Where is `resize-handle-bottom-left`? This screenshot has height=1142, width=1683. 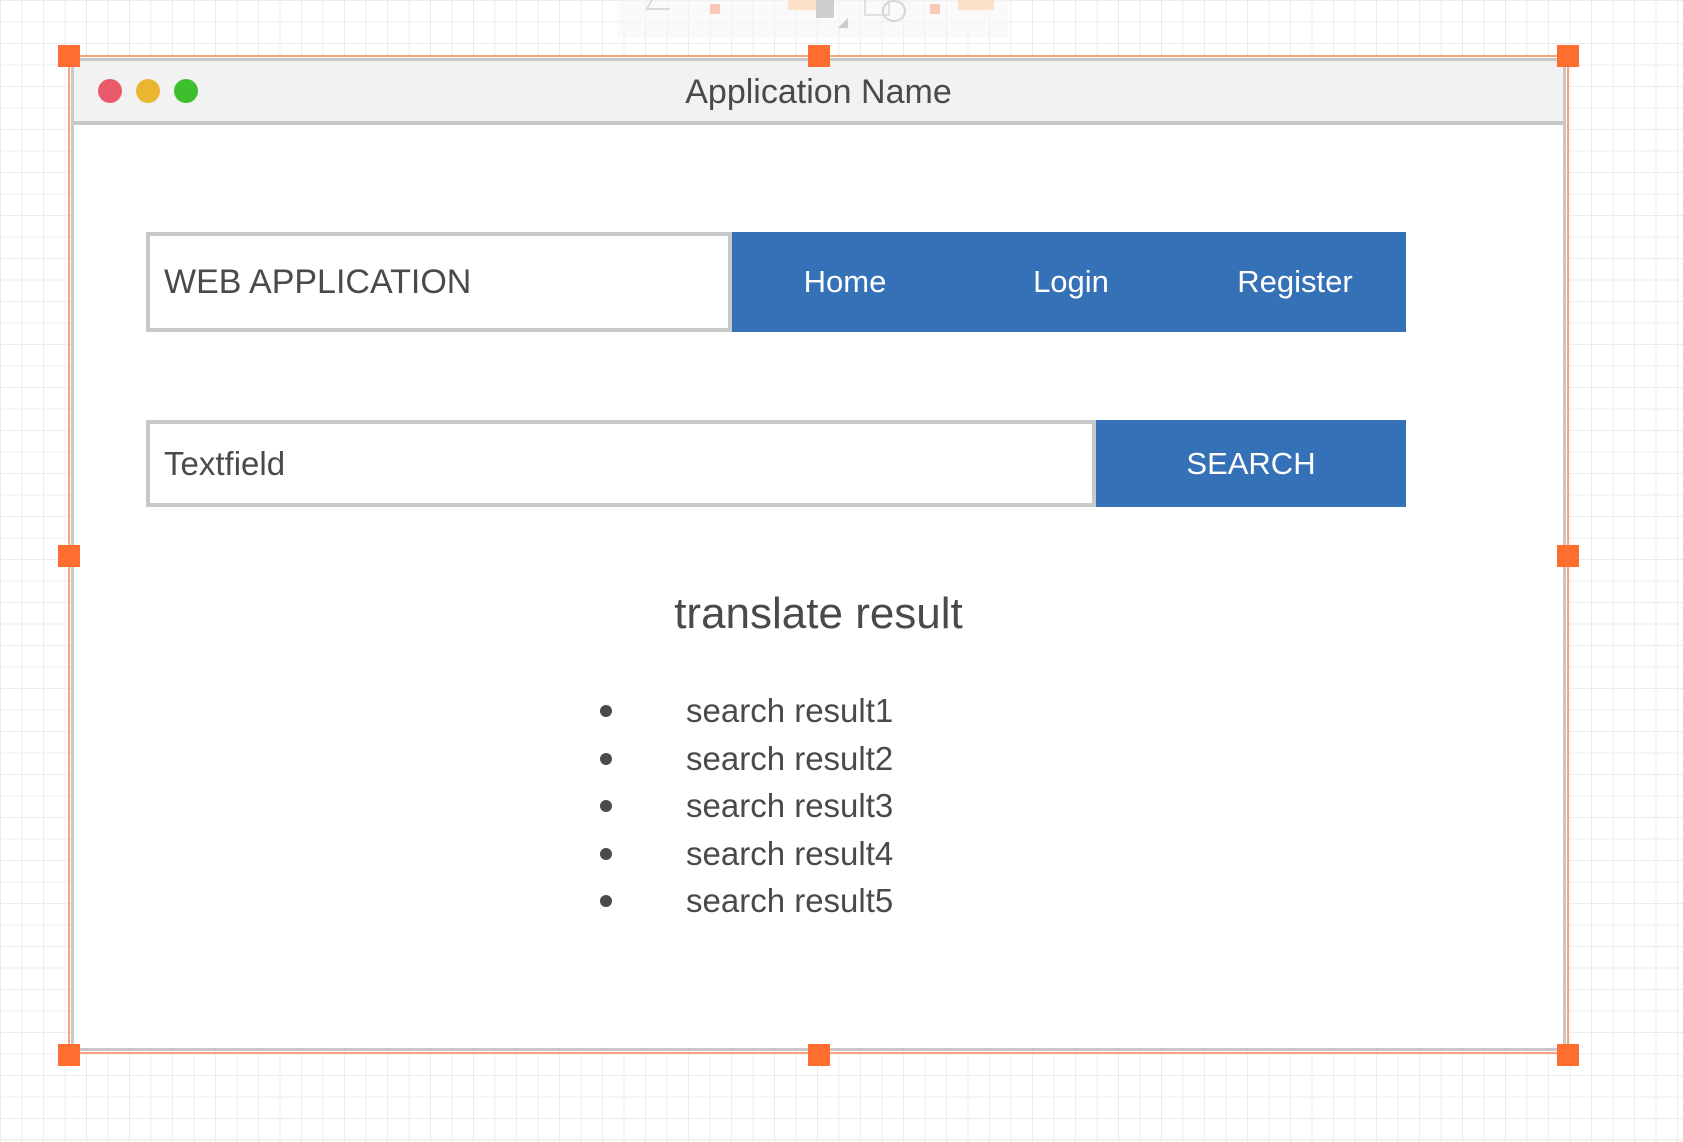
resize-handle-bottom-left is located at coordinates (69, 1055).